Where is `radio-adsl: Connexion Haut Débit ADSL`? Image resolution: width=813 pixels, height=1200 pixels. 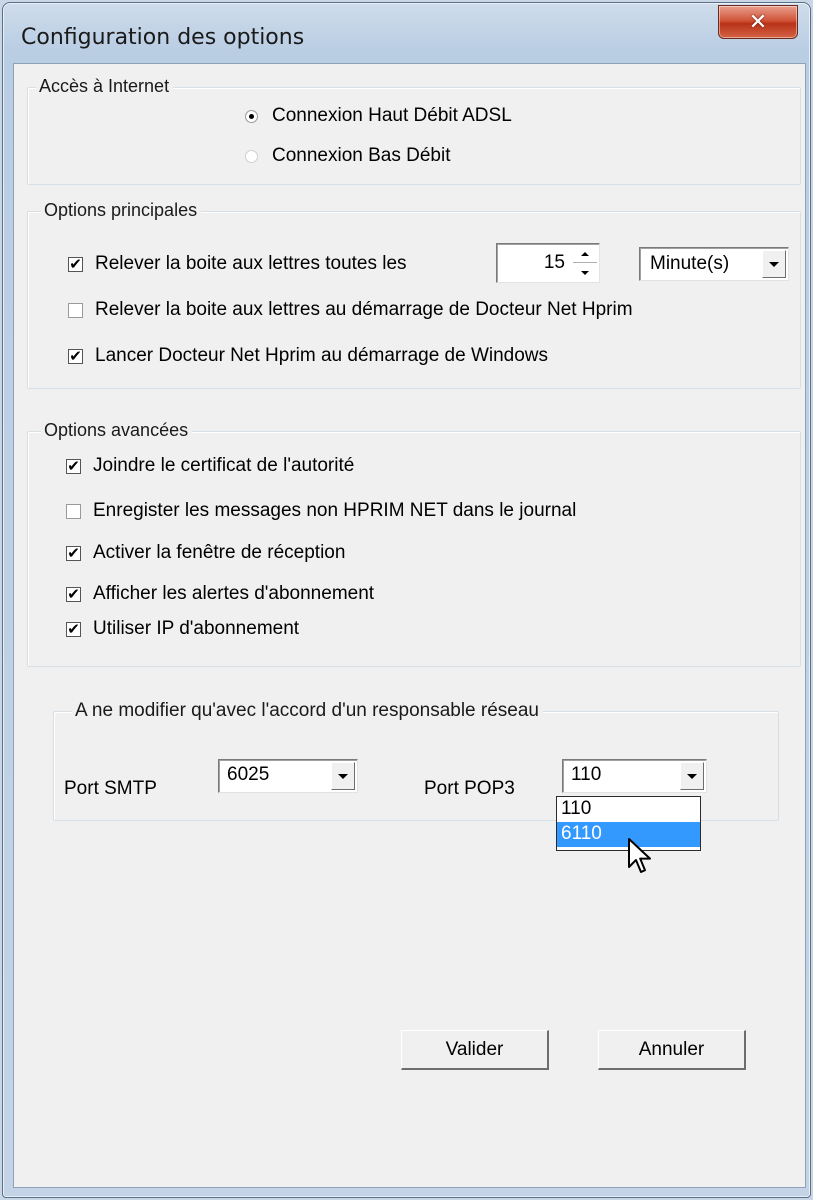 radio-adsl: Connexion Haut Débit ADSL is located at coordinates (378, 116).